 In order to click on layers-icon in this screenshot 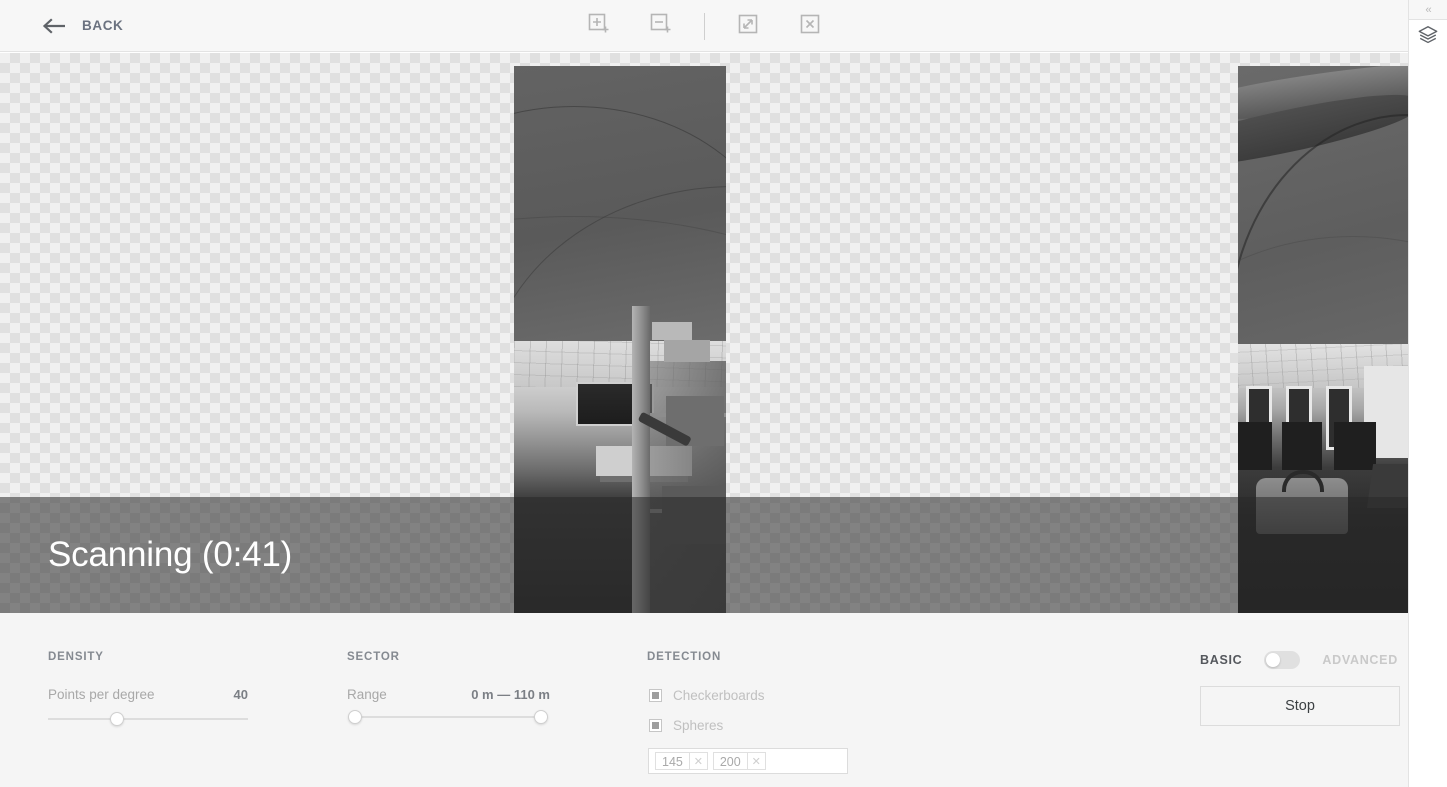, I will do `click(1428, 37)`.